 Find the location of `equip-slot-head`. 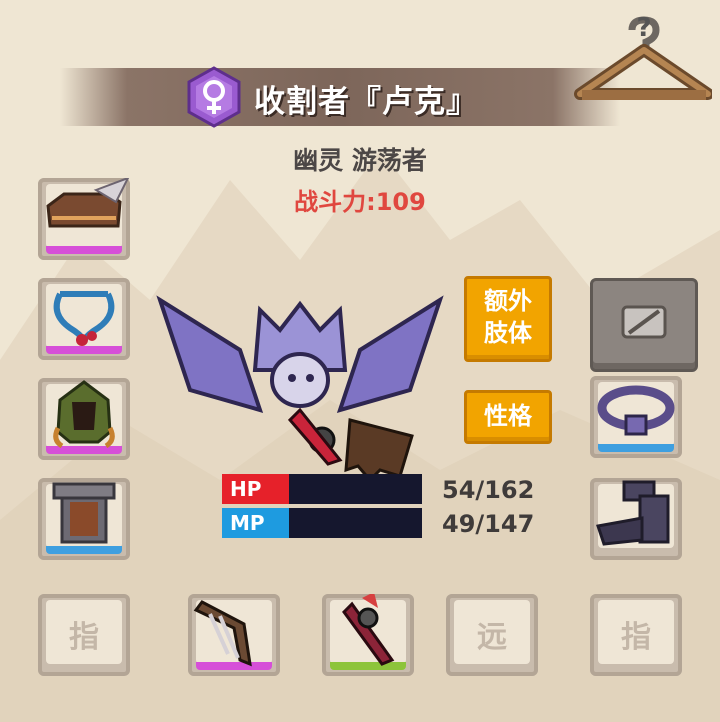

equip-slot-head is located at coordinates (84, 219).